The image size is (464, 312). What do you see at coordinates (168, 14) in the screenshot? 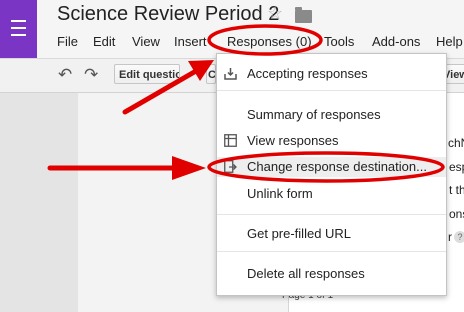
I see `document-title: Science Review Period 2` at bounding box center [168, 14].